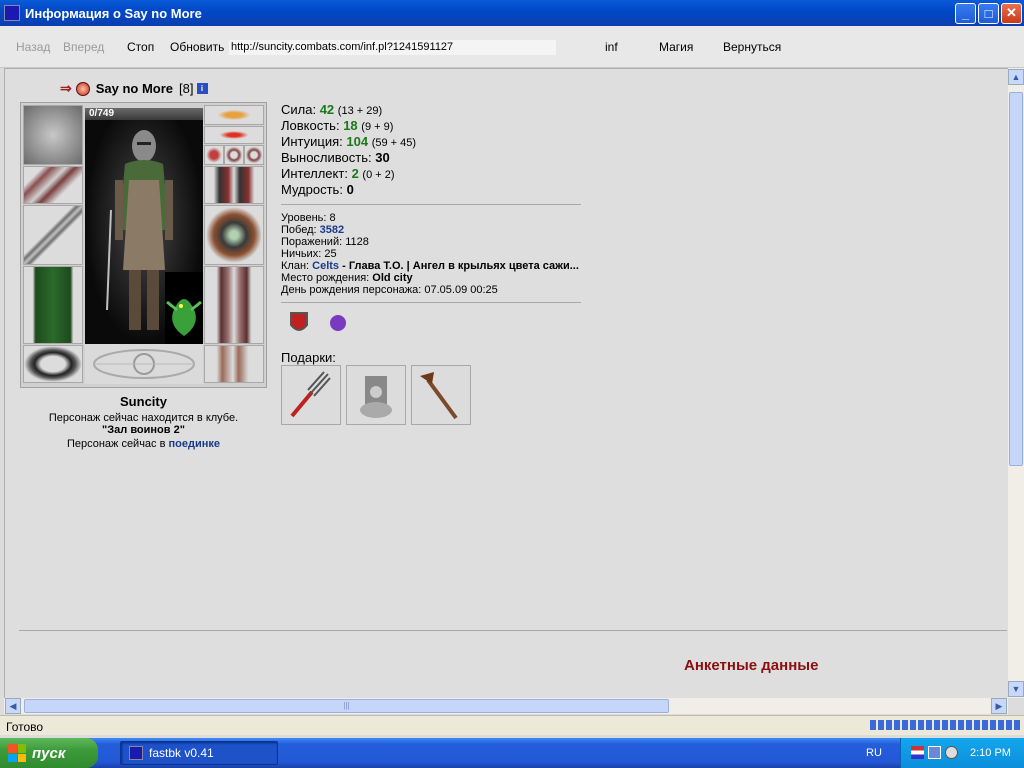  Describe the element at coordinates (357, 242) in the screenshot. I see `info-value: 1128` at that location.